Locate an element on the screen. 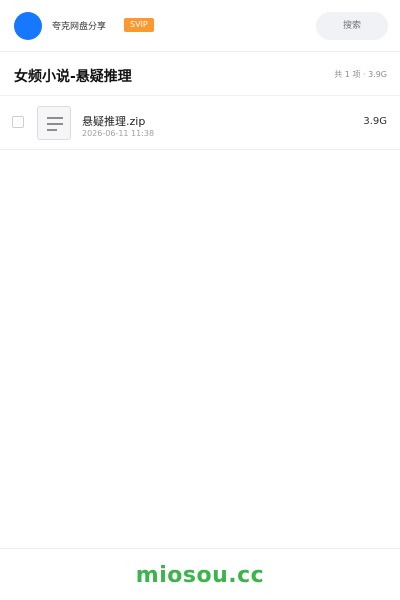 Image resolution: width=400 pixels, height=600 pixels. top-bar: 夸克网盘分享 SVIP is located at coordinates (200, 26).